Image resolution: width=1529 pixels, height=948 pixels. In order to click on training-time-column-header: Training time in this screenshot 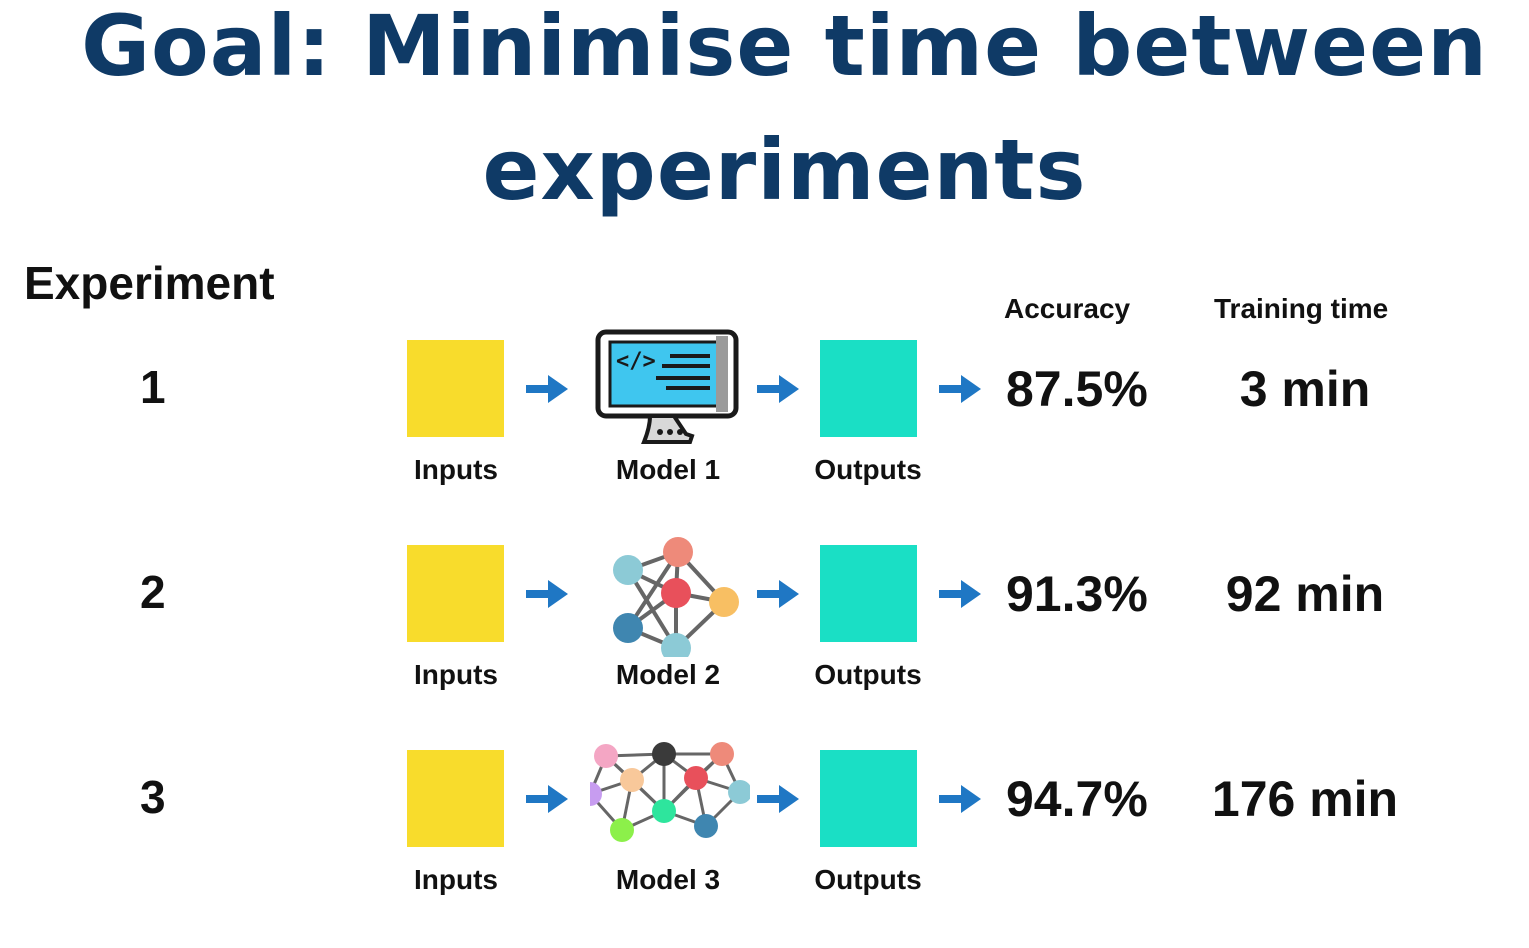, I will do `click(1301, 308)`.